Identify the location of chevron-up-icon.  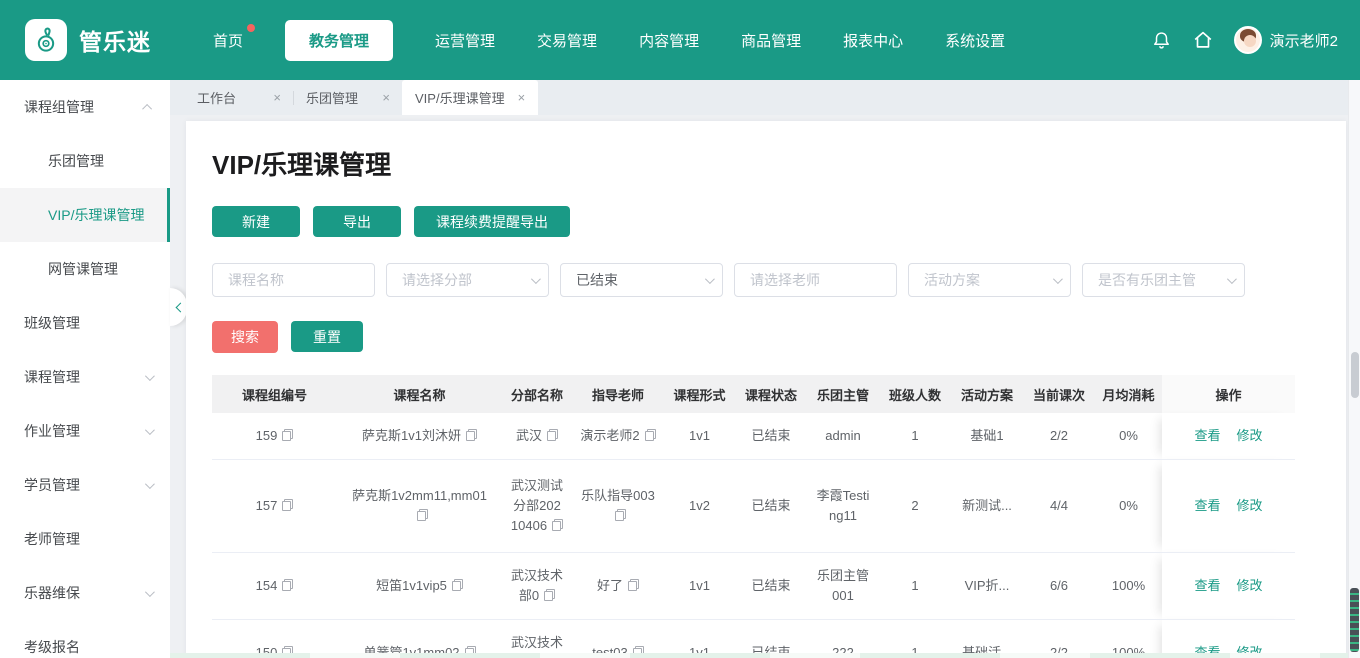
(147, 108).